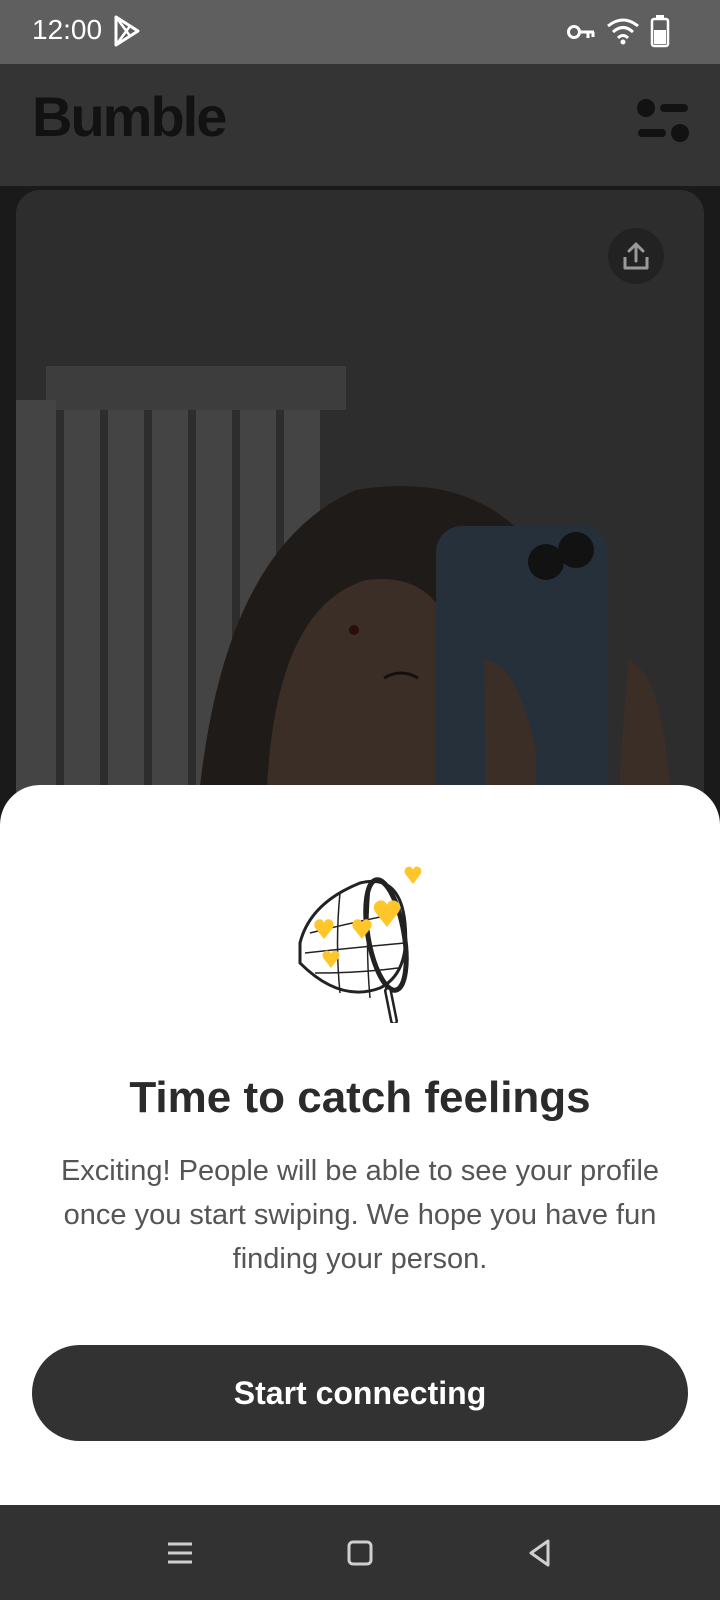  I want to click on back-icon, so click(540, 1553).